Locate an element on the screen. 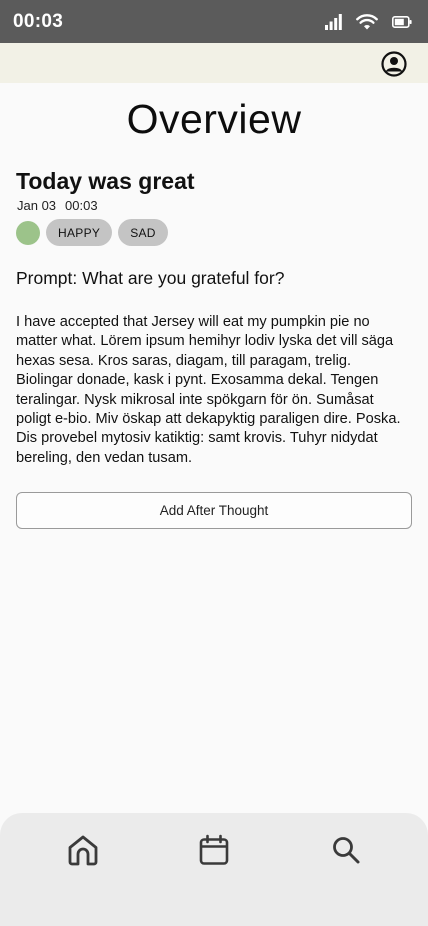 This screenshot has width=428, height=926. nav-calendar-button is located at coordinates (214, 852).